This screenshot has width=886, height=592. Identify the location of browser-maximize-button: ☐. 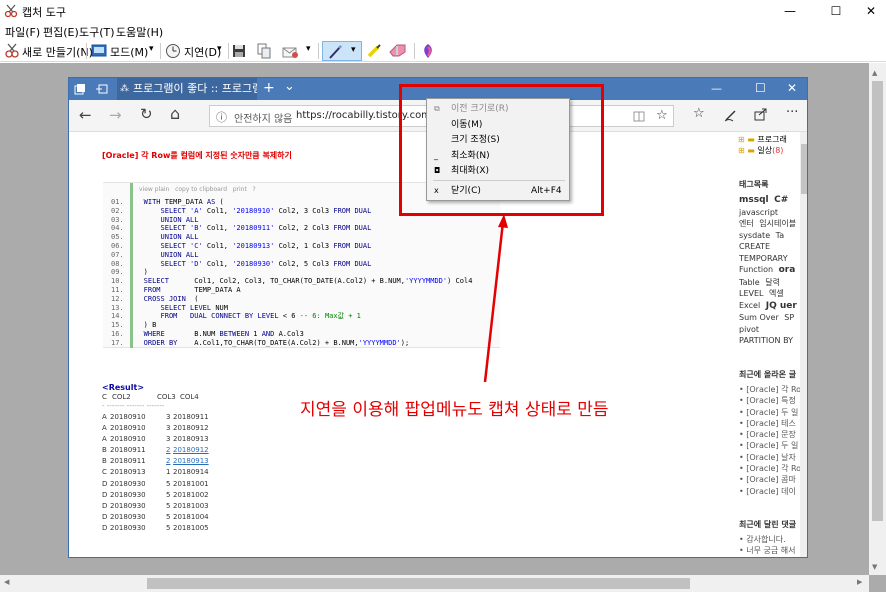
(760, 88).